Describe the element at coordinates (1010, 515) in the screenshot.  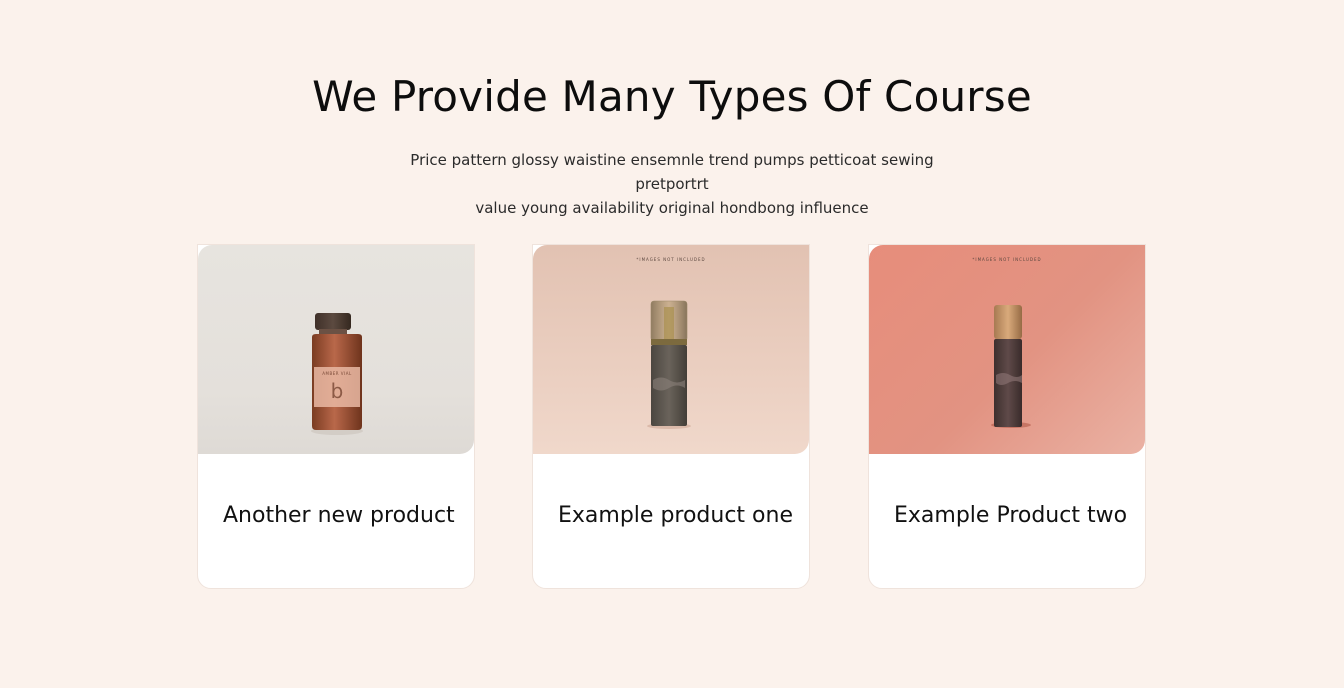
I see `product-title: Example Product two` at that location.